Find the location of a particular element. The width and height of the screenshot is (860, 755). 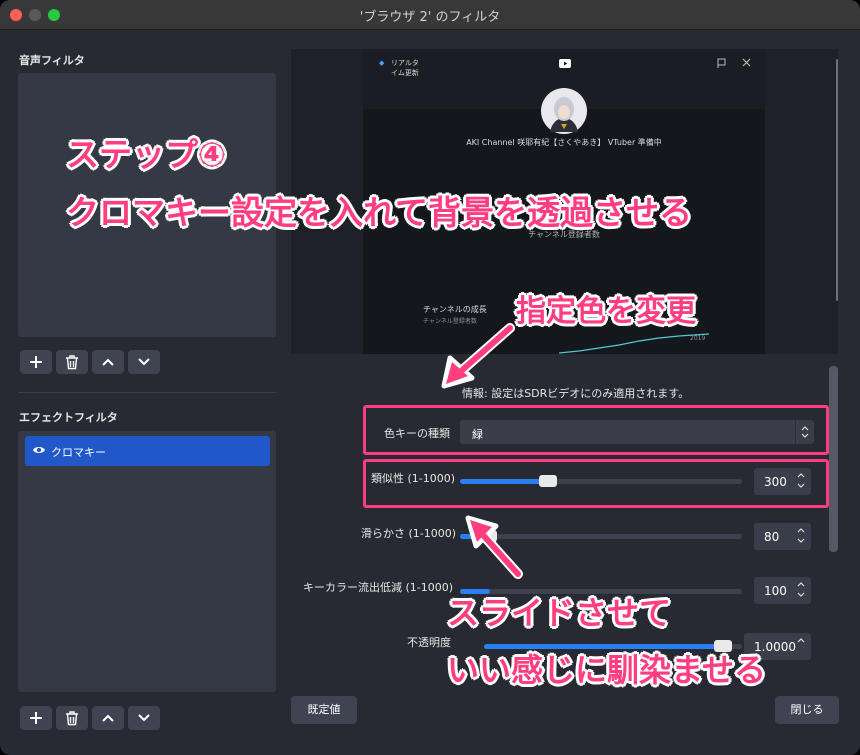

color-note-annotation: 指定色を変更 is located at coordinates (606, 311).